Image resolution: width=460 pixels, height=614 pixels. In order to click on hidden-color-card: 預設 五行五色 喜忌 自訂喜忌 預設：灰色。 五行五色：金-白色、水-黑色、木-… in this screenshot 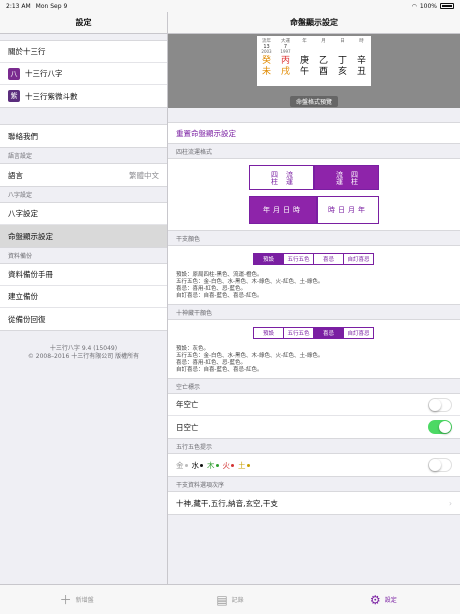, I will do `click(314, 349)`.